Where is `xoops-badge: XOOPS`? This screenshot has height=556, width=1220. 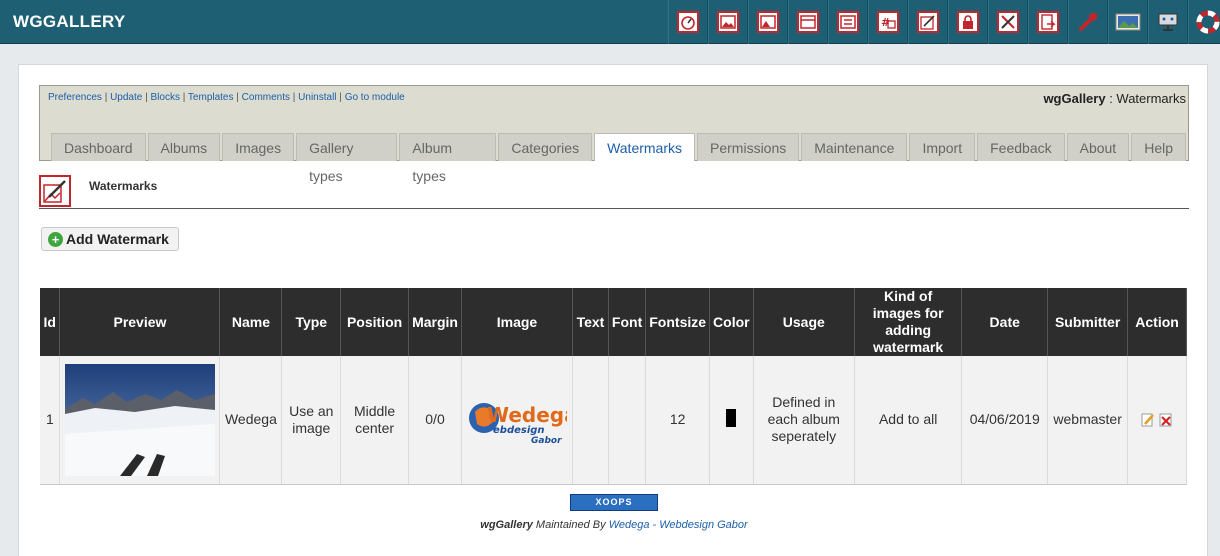
xoops-badge: XOOPS is located at coordinates (614, 502).